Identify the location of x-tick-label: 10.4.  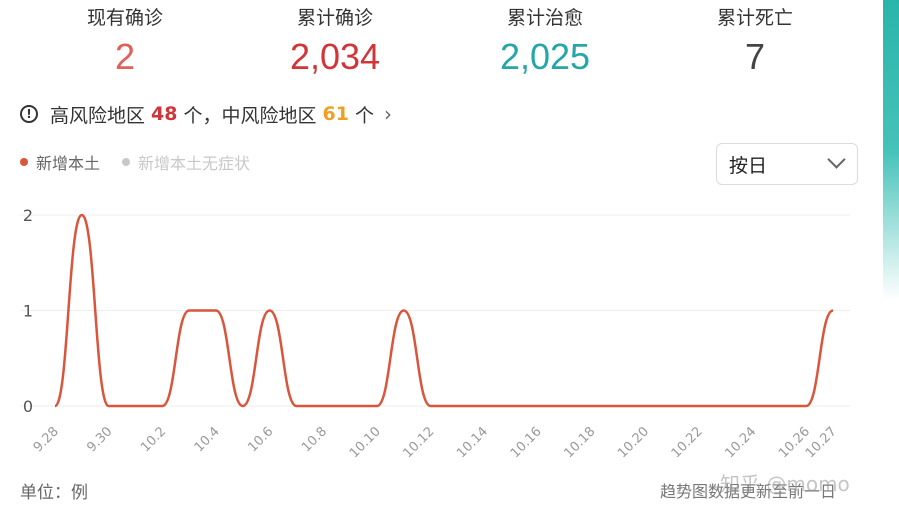
(207, 439).